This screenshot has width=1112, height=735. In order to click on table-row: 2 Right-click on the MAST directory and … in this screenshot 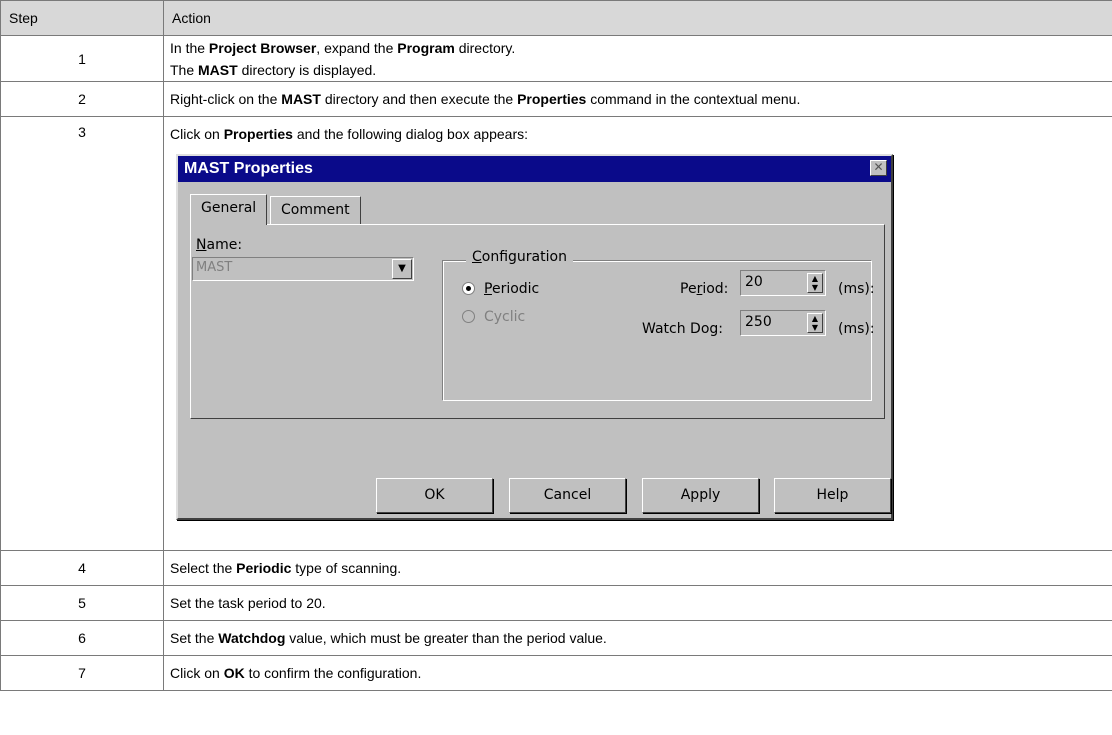, I will do `click(556, 99)`.